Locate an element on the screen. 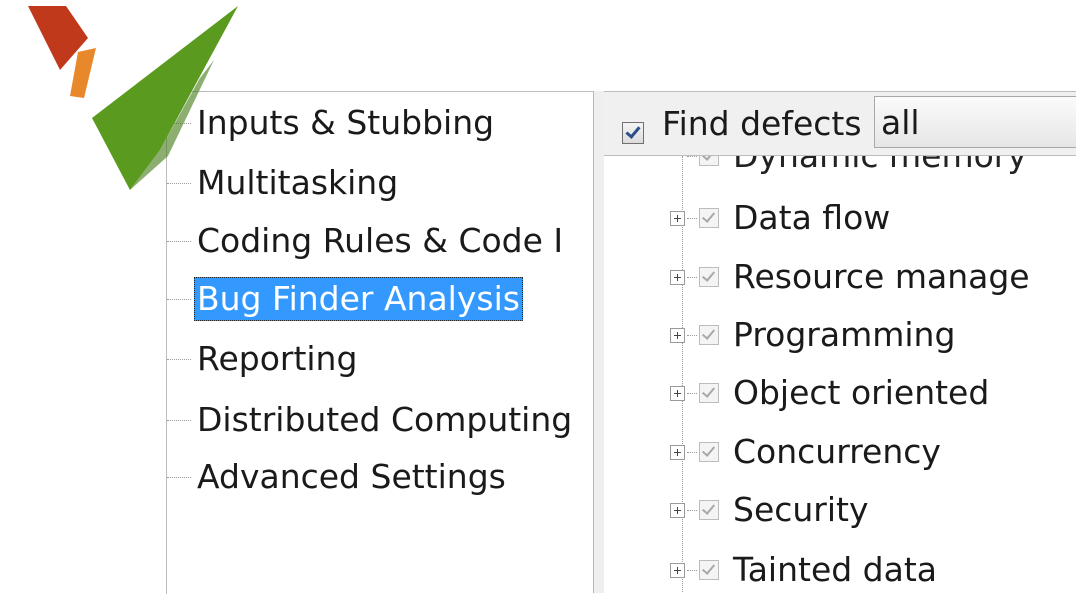 The height and width of the screenshot is (594, 1076). tree-item-distributed-computing: Distributed Computing is located at coordinates (371, 420).